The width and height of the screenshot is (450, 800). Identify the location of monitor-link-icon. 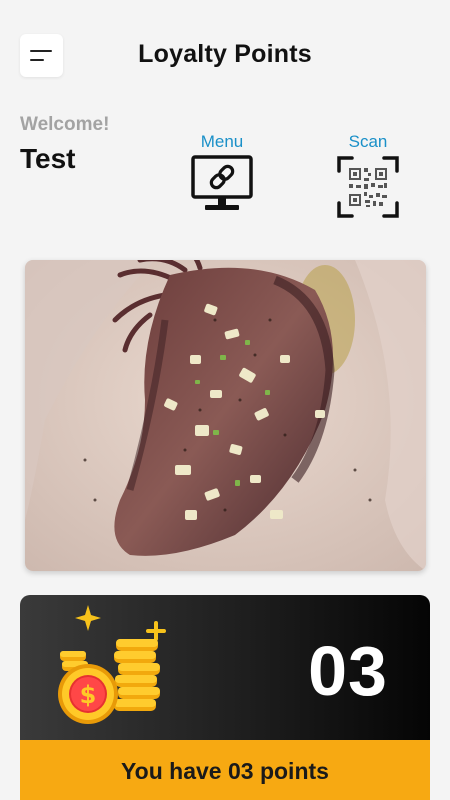
(222, 182).